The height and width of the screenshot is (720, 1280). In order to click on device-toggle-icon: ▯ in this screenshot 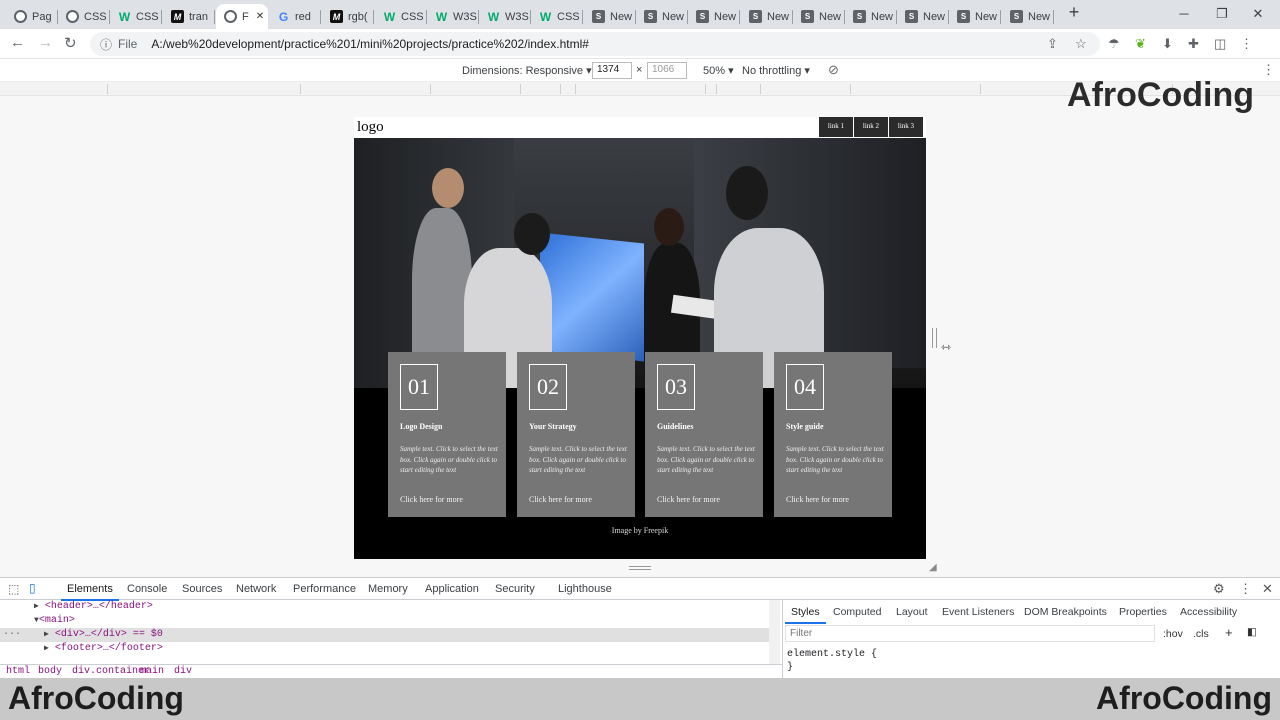, I will do `click(32, 588)`.